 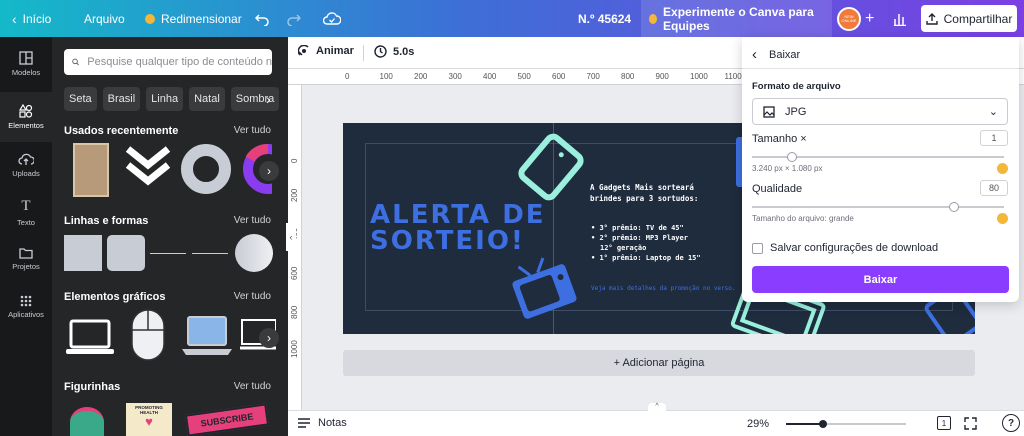 I want to click on ruler-tick-label: 600, so click(x=559, y=76).